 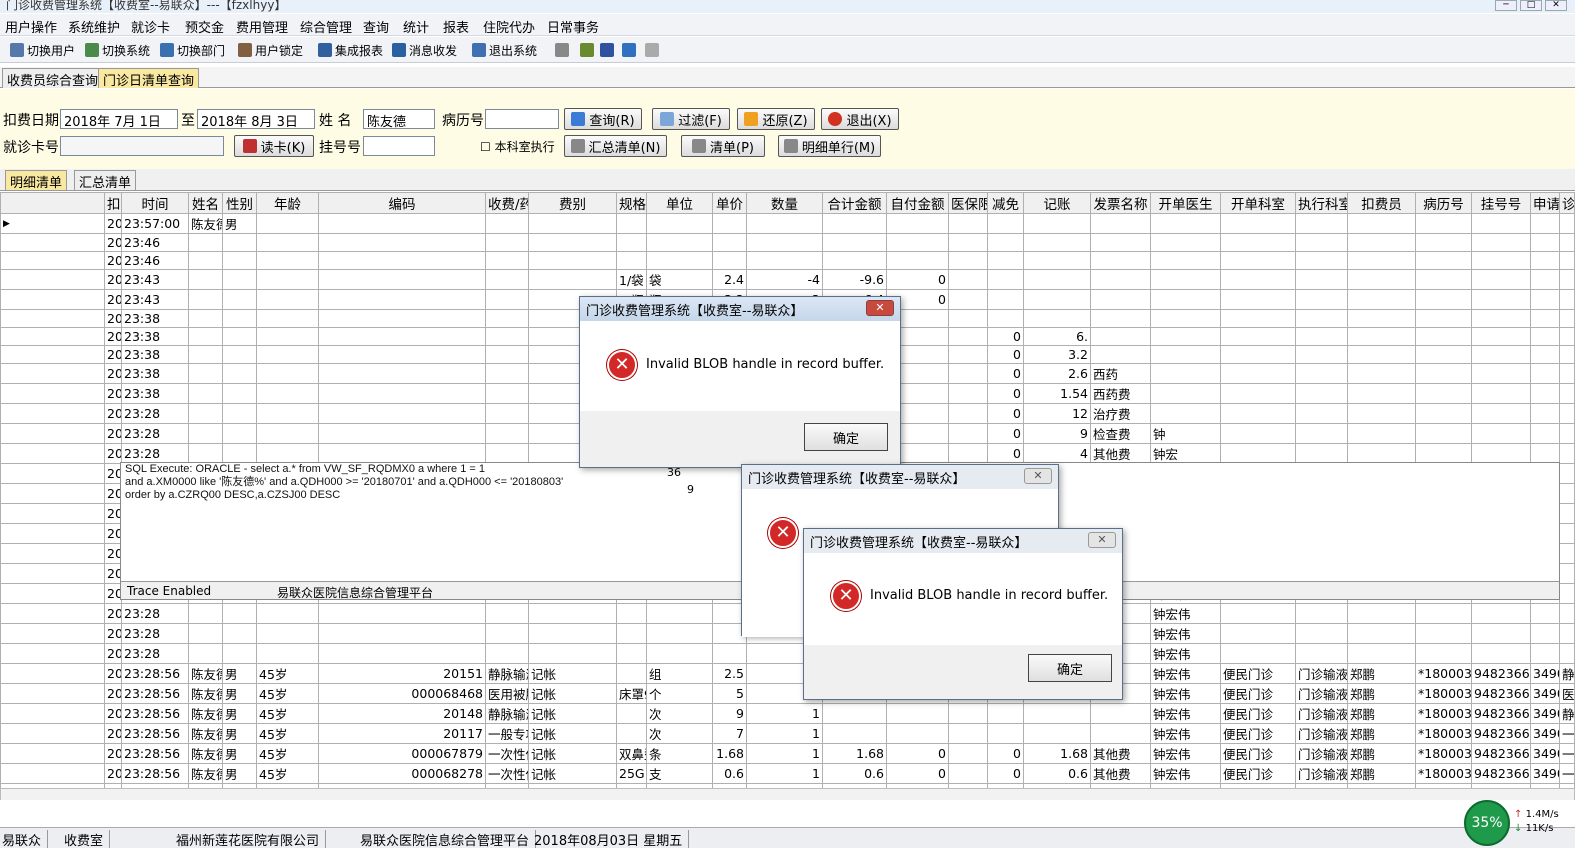 What do you see at coordinates (787, 223) in the screenshot?
I see `table-row: ▶2018071823:57:00陈友德男` at bounding box center [787, 223].